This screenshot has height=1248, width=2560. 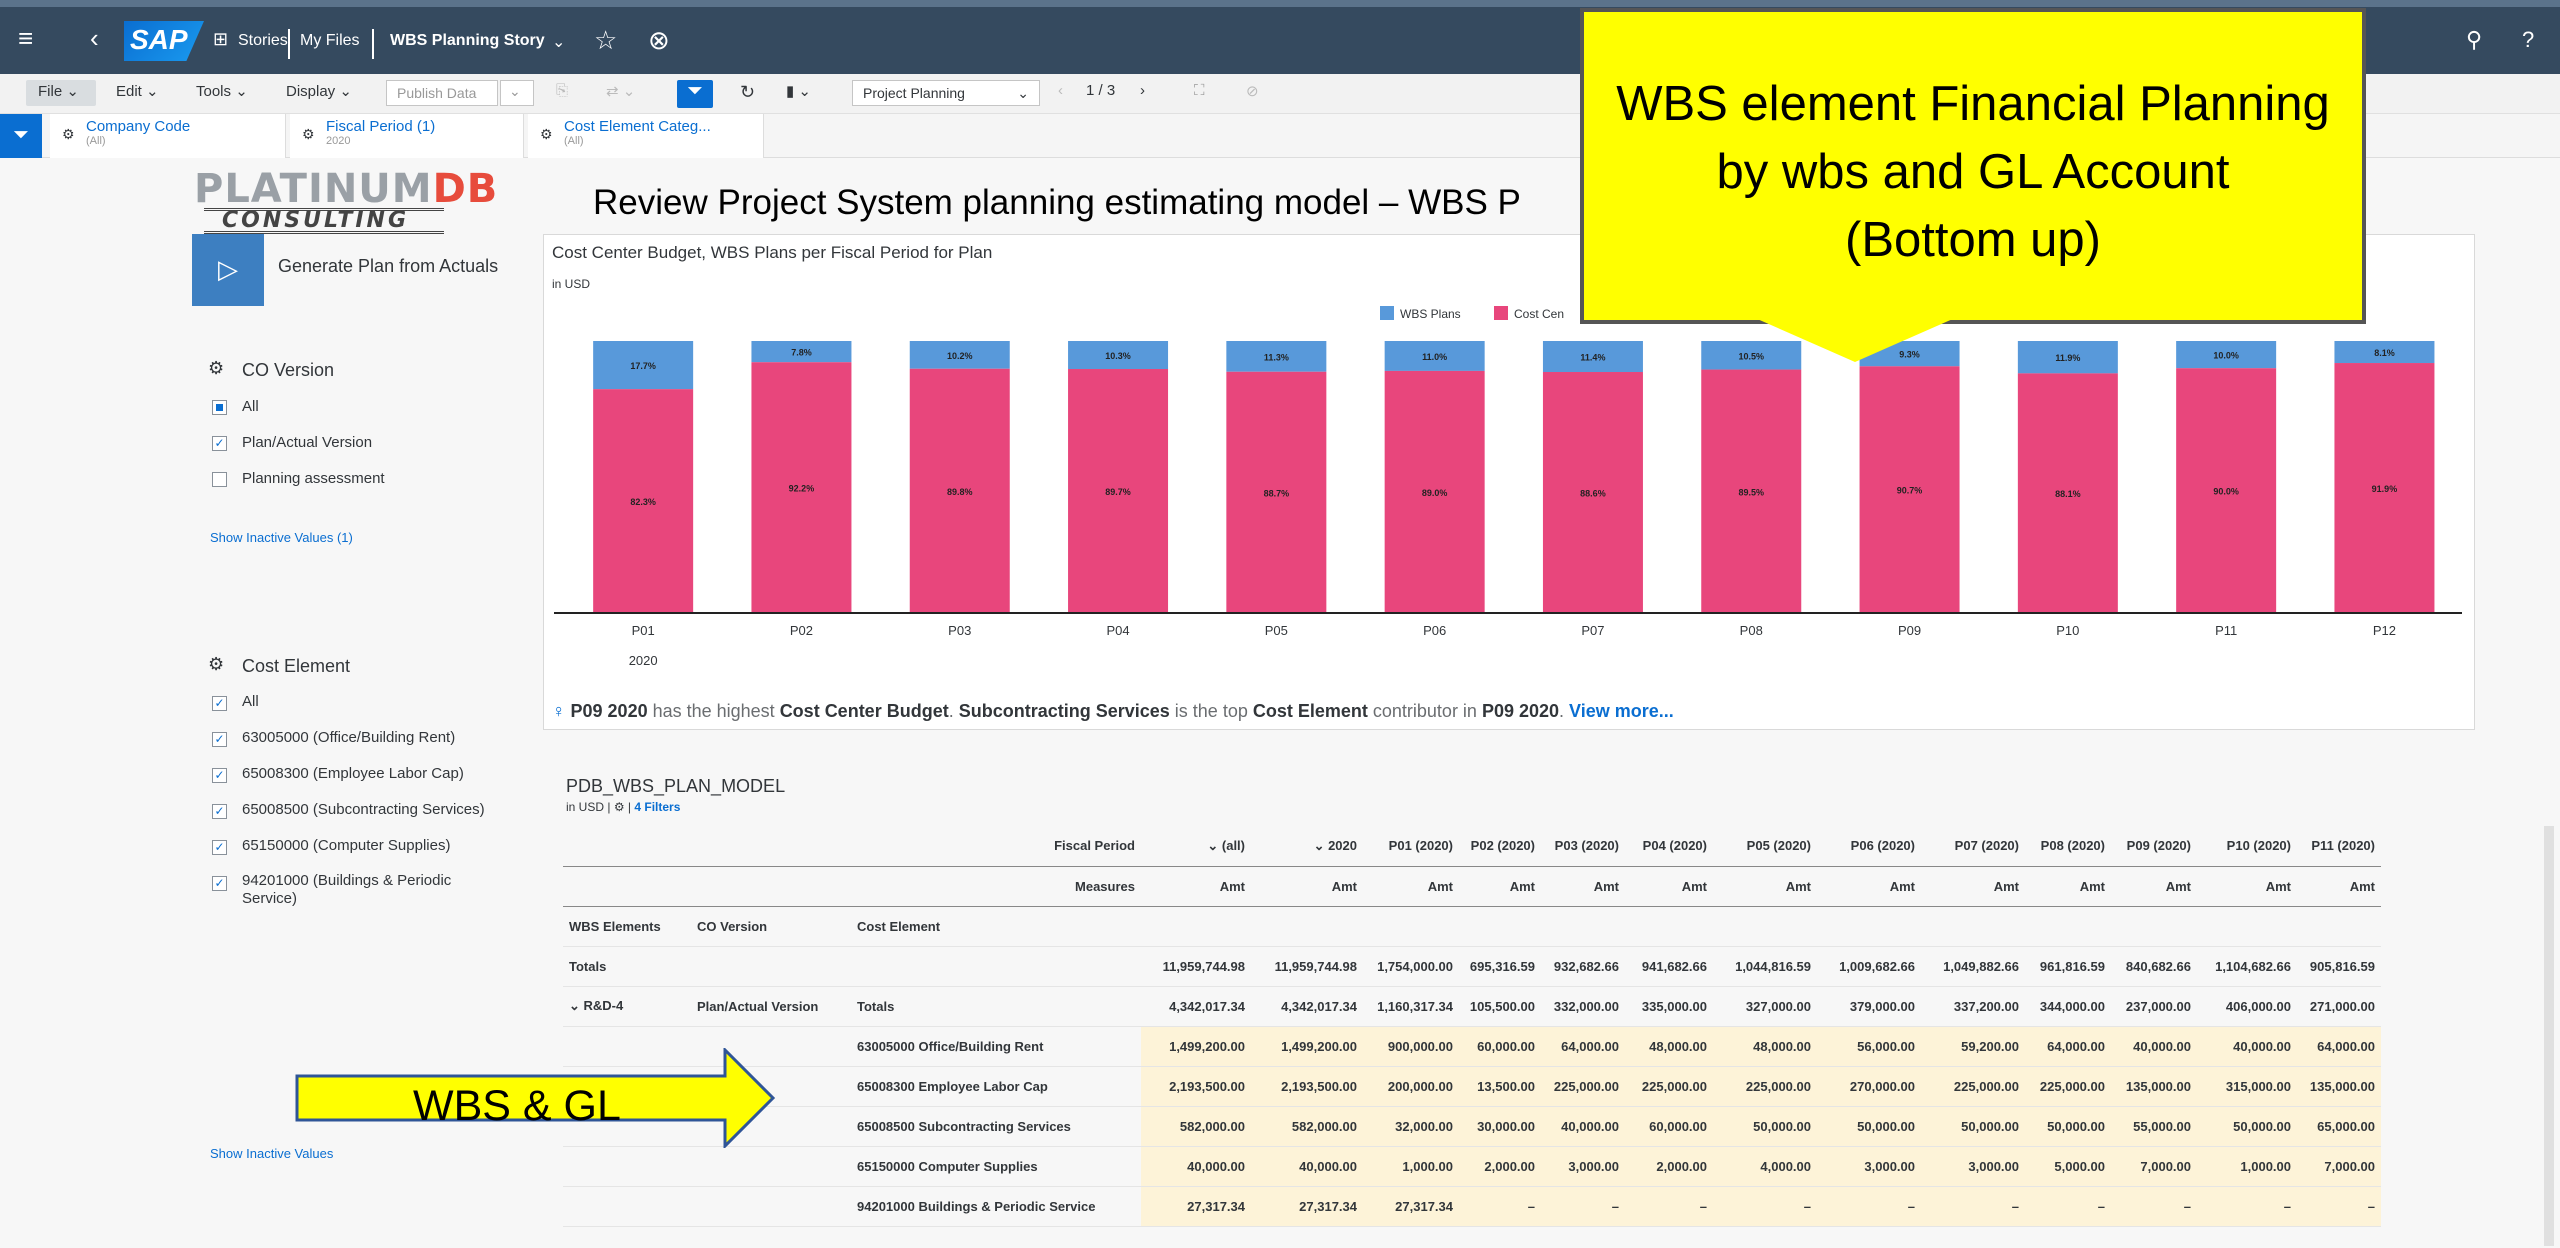 What do you see at coordinates (960, 356) in the screenshot?
I see `data-label: 10.2%` at bounding box center [960, 356].